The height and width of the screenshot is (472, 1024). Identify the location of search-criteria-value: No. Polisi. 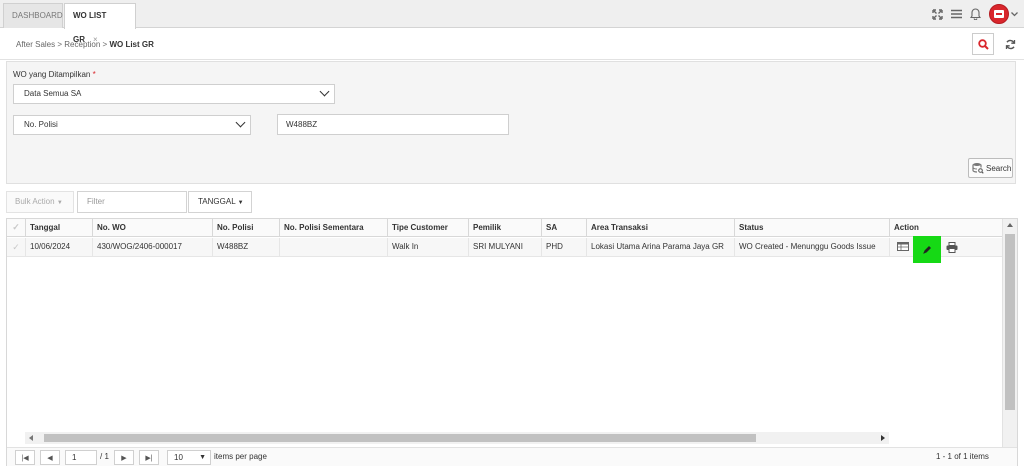
(41, 124).